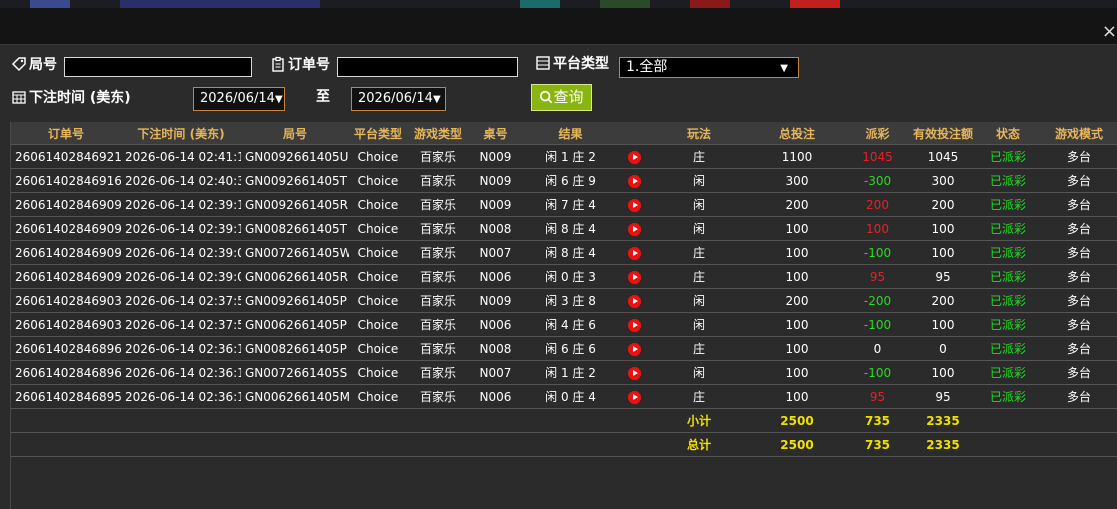  I want to click on table-no-cell: N009, so click(495, 204).